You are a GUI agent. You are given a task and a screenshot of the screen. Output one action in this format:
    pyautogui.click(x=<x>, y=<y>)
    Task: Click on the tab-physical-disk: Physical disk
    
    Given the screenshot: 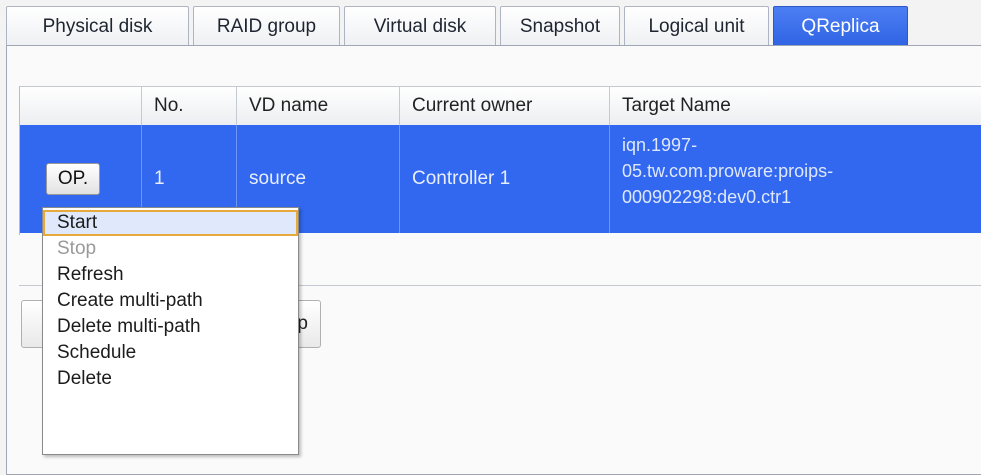 What is the action you would take?
    pyautogui.click(x=97, y=26)
    